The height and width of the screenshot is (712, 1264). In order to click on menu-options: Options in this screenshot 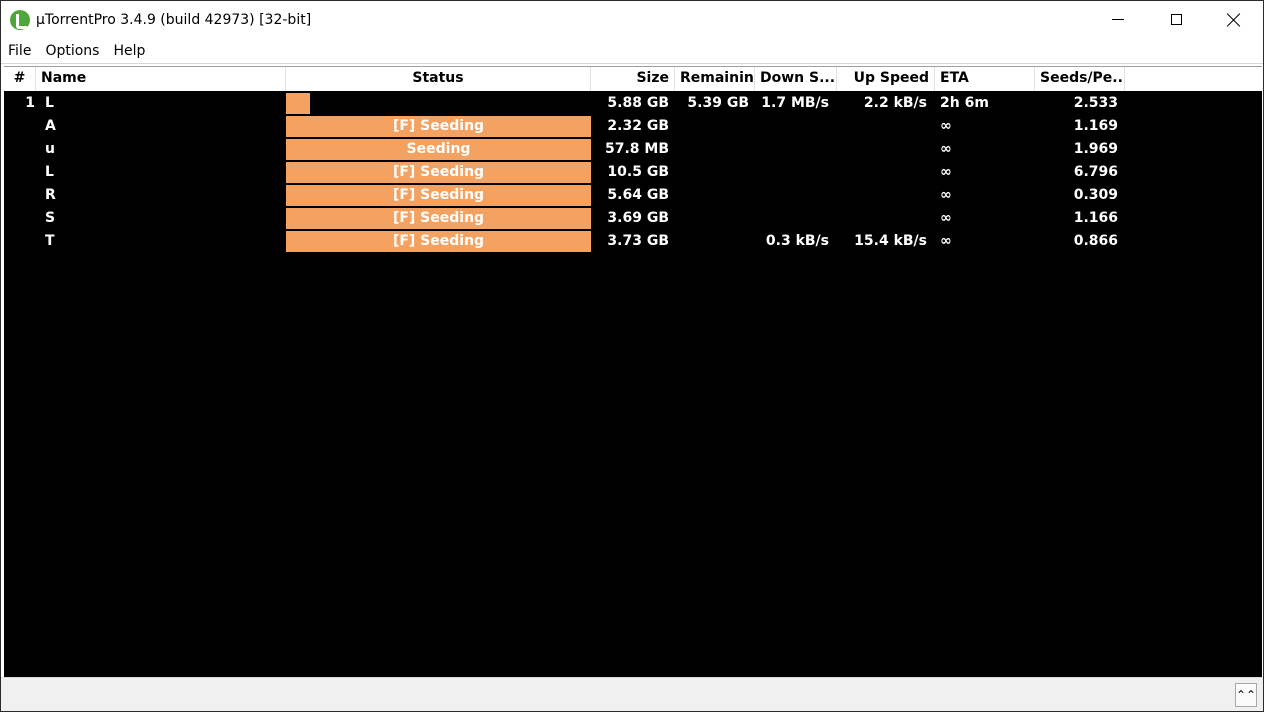, I will do `click(72, 51)`.